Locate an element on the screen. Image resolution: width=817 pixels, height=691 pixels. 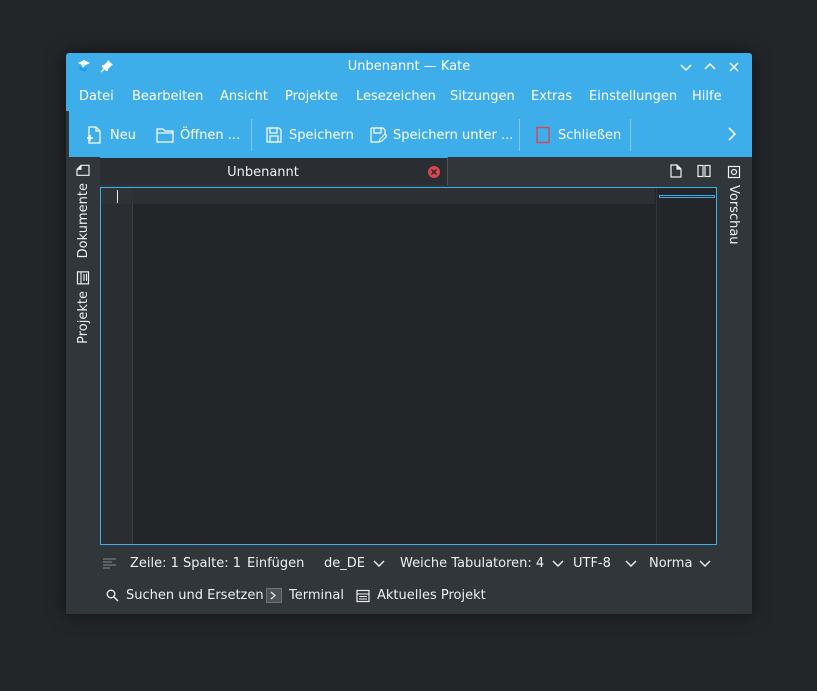
close-document-icon is located at coordinates (543, 135).